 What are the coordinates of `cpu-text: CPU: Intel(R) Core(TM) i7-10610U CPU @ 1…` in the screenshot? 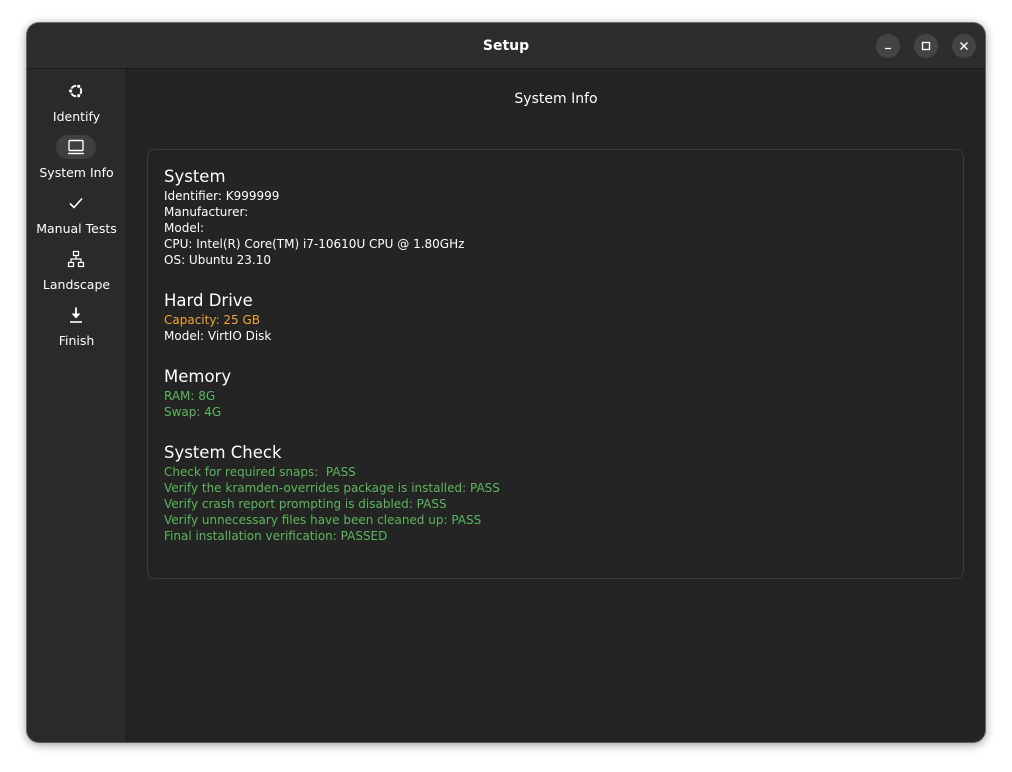 It's located at (314, 244).